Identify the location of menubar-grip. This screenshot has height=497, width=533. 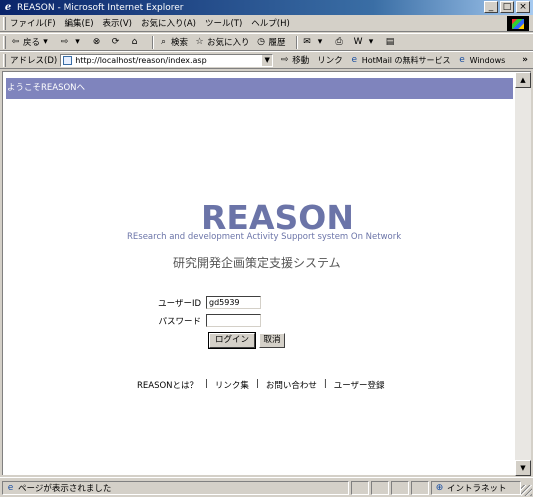
(4, 23).